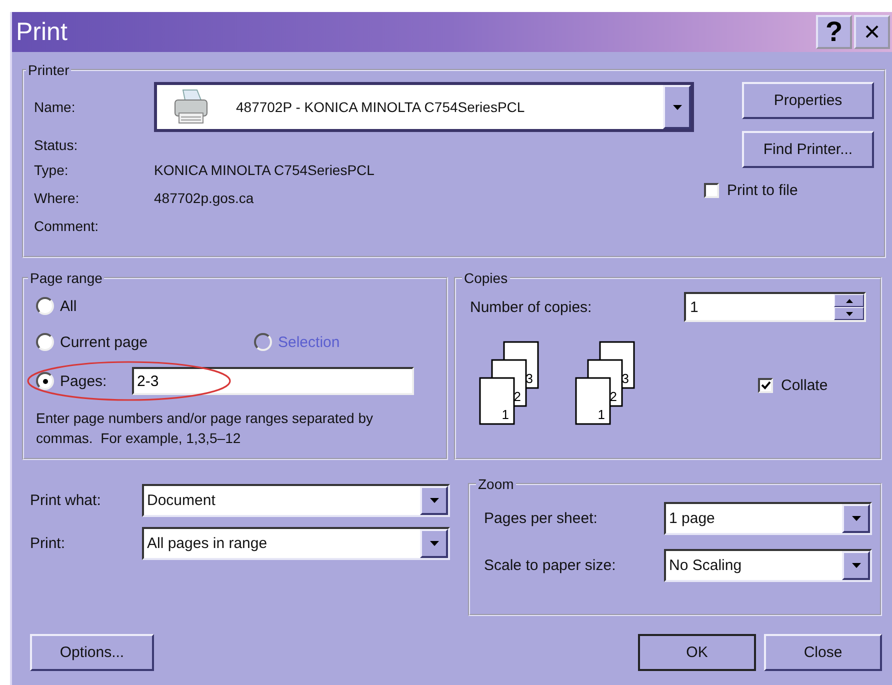 This screenshot has width=892, height=685. I want to click on field-value: KONICA MINOLTA C754SeriesPCL, so click(264, 170).